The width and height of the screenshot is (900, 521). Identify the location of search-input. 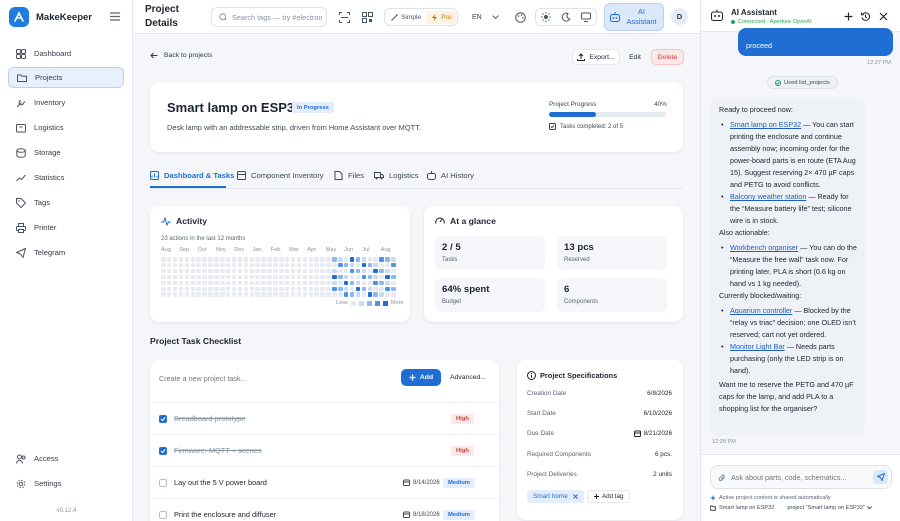
(279, 17).